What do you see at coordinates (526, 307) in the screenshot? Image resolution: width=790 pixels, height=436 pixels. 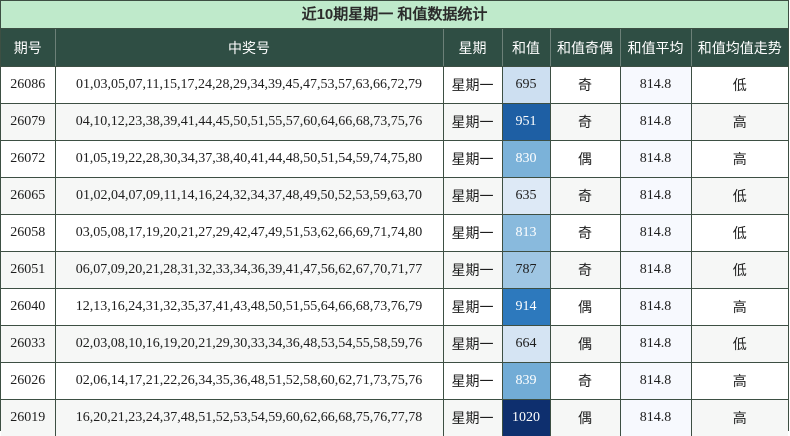 I see `cell-sum: 914` at bounding box center [526, 307].